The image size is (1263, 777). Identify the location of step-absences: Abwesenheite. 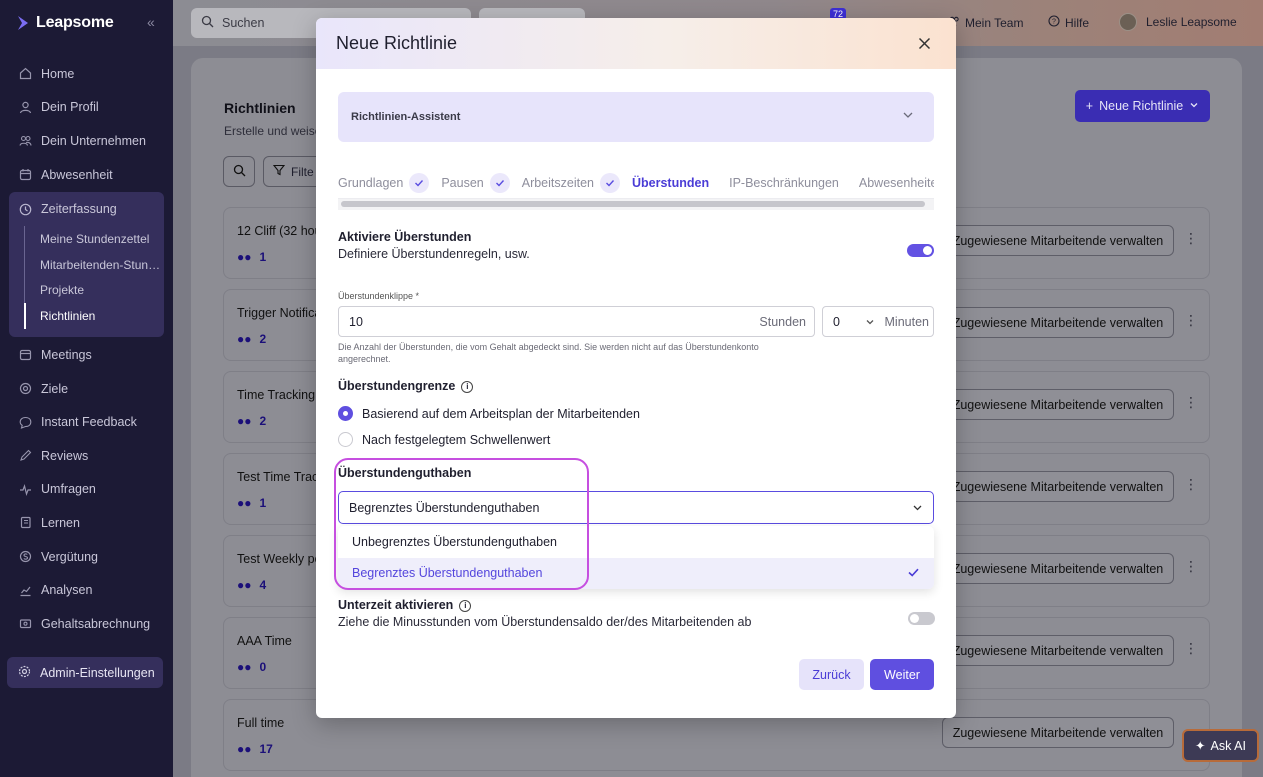
(896, 183).